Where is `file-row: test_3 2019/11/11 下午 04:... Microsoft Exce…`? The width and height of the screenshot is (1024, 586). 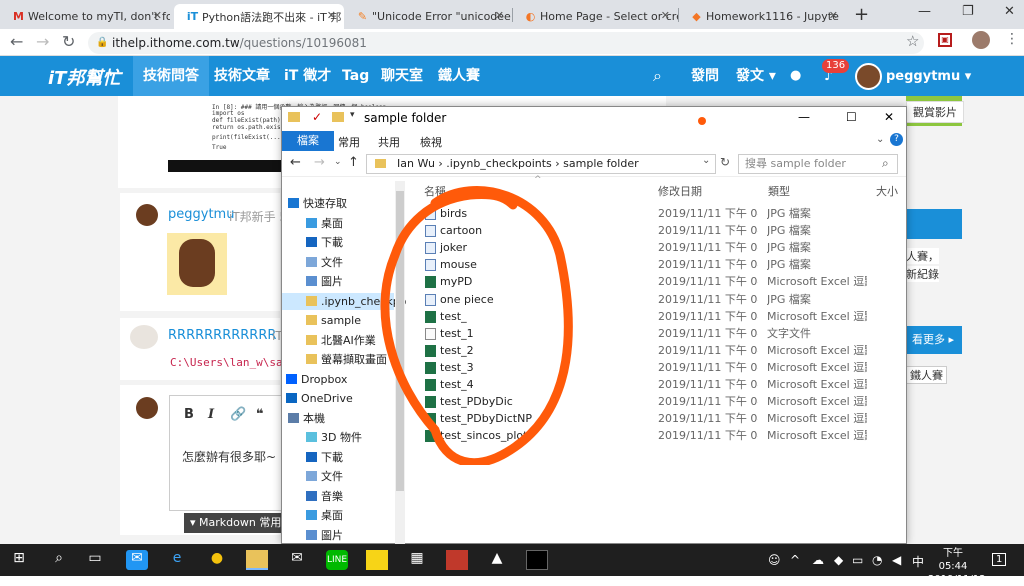
file-row: test_3 2019/11/11 下午 04:... Microsoft Exce… is located at coordinates (662, 367).